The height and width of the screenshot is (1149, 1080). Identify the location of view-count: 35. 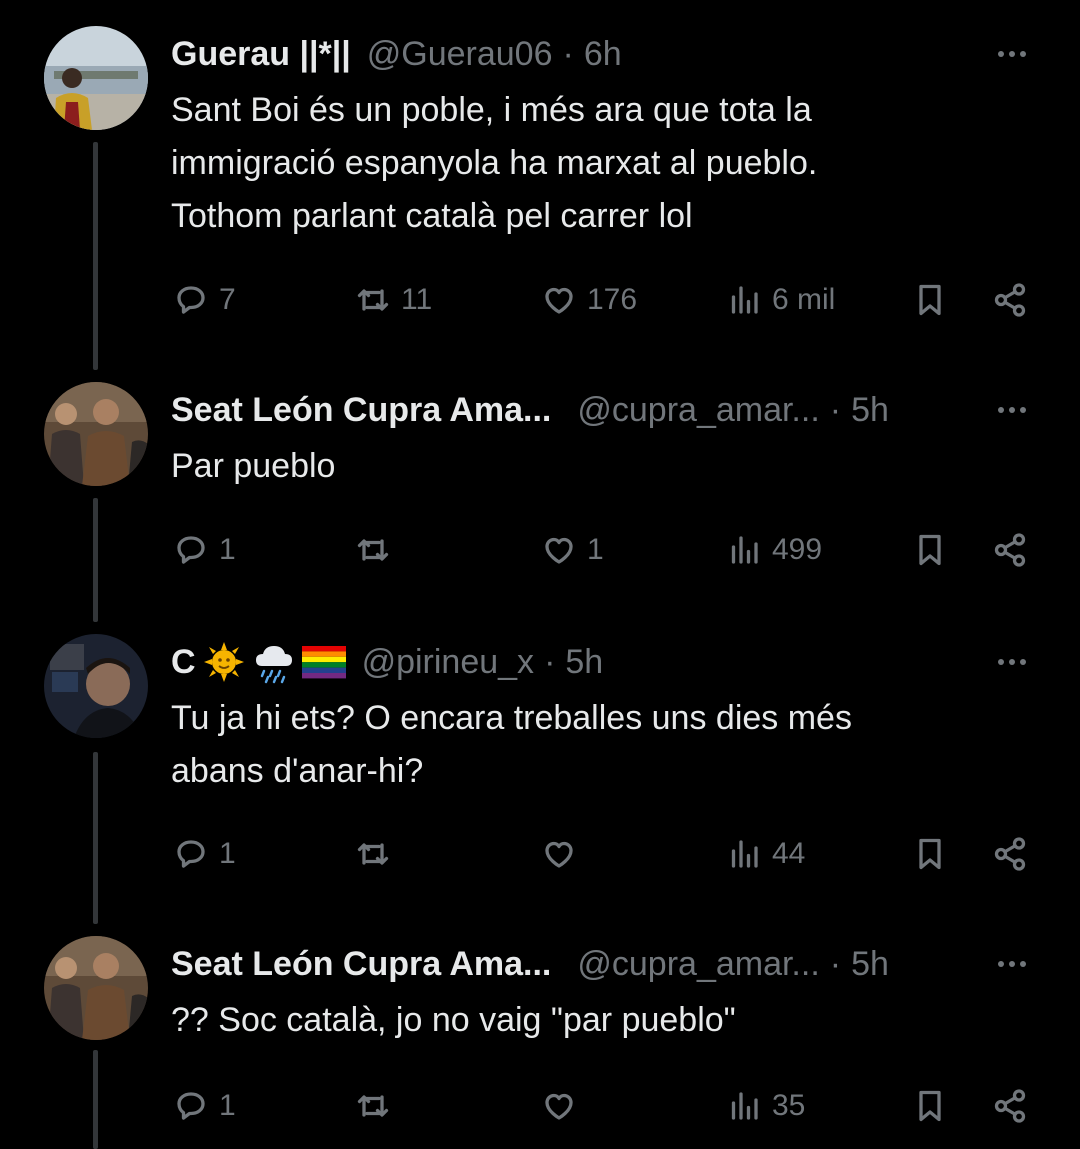
(789, 1105).